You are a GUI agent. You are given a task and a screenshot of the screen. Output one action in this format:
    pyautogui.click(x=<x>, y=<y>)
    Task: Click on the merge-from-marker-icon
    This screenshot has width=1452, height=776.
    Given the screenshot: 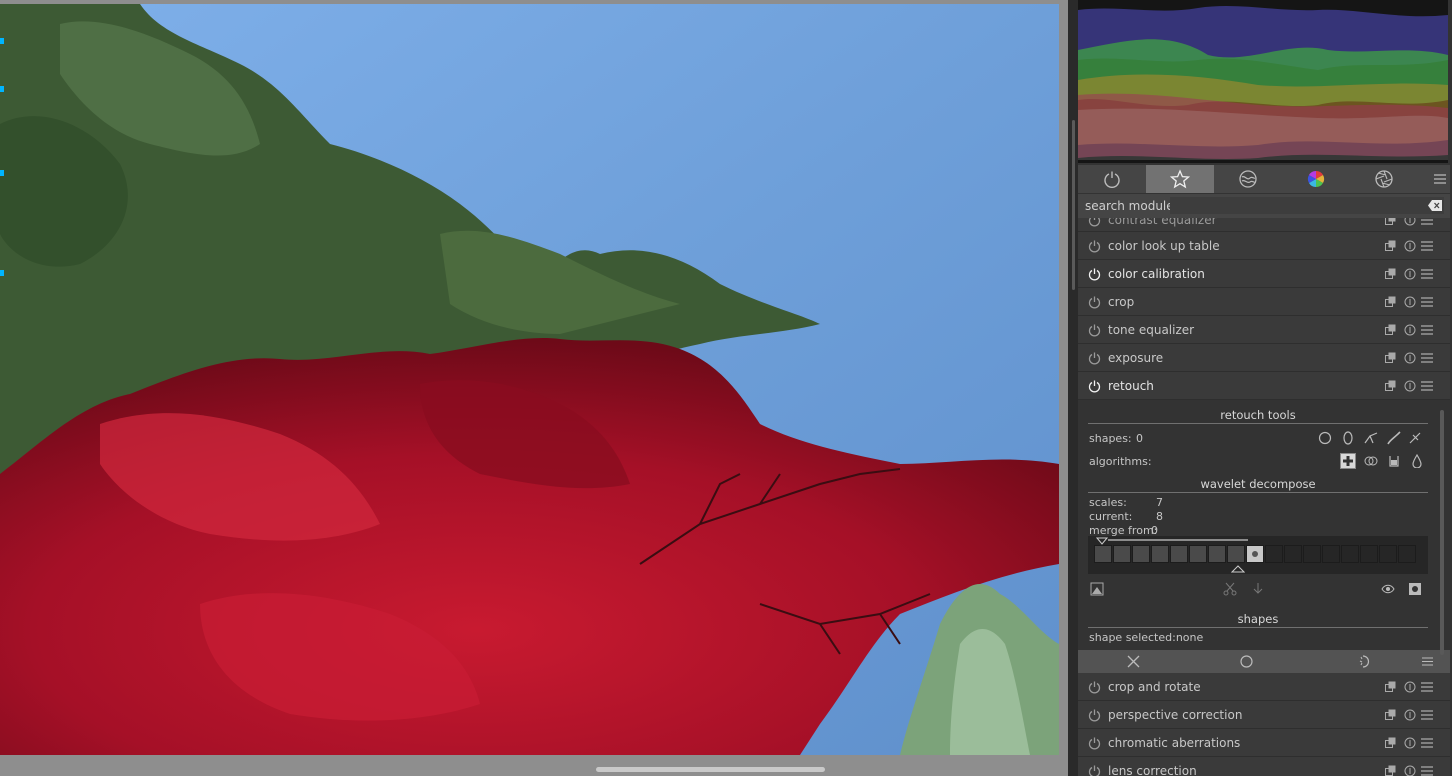 What is the action you would take?
    pyautogui.click(x=1102, y=541)
    